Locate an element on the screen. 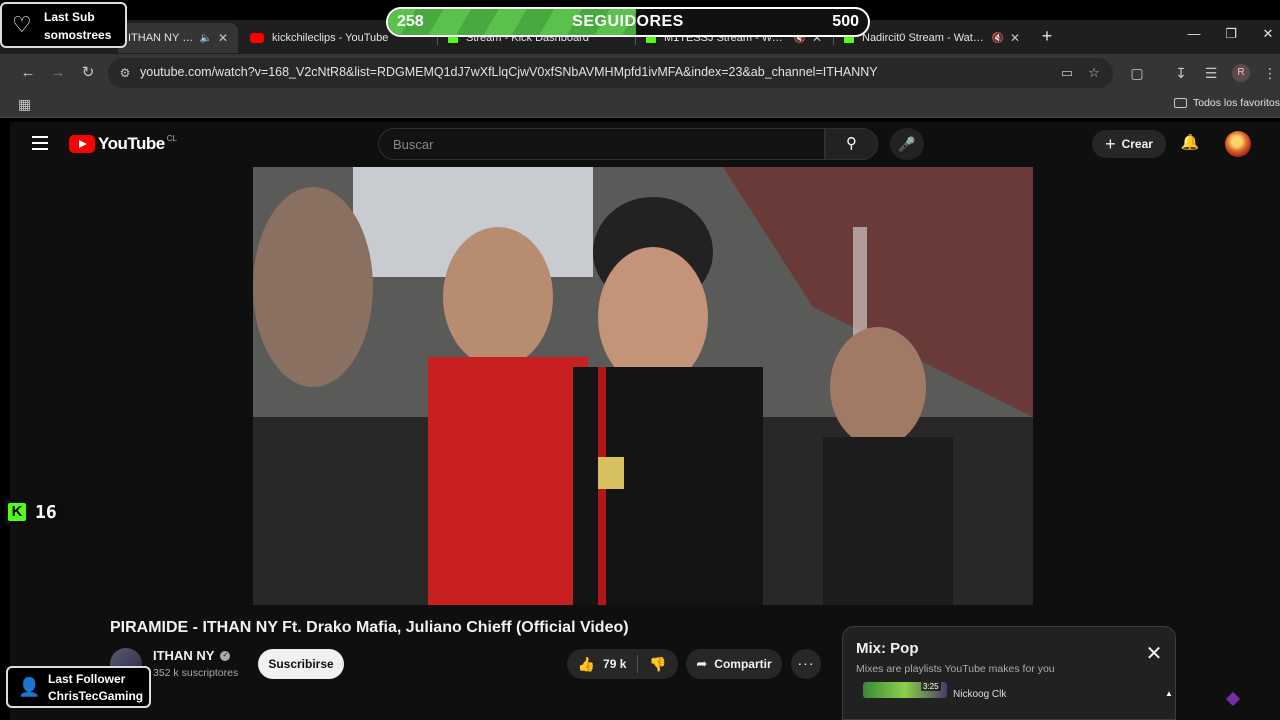 This screenshot has width=1280, height=720. site-settings-icon: ⚙ is located at coordinates (125, 73).